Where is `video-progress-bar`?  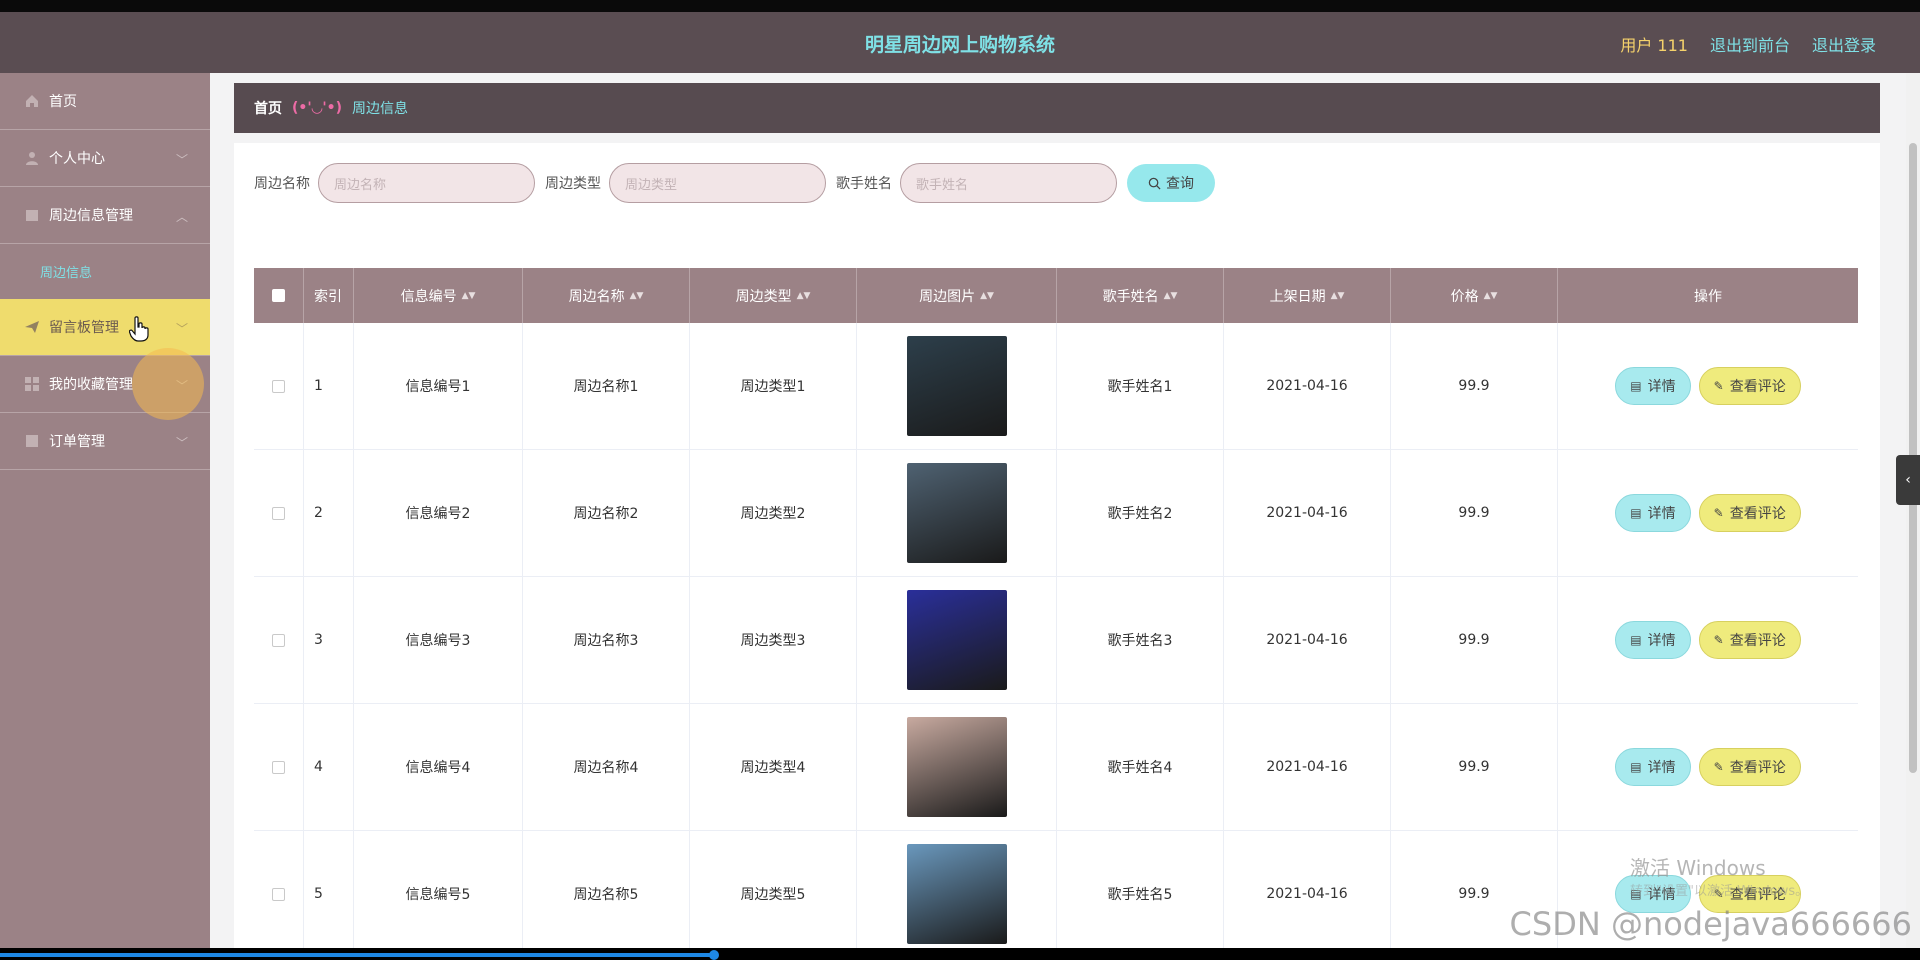 video-progress-bar is located at coordinates (960, 954).